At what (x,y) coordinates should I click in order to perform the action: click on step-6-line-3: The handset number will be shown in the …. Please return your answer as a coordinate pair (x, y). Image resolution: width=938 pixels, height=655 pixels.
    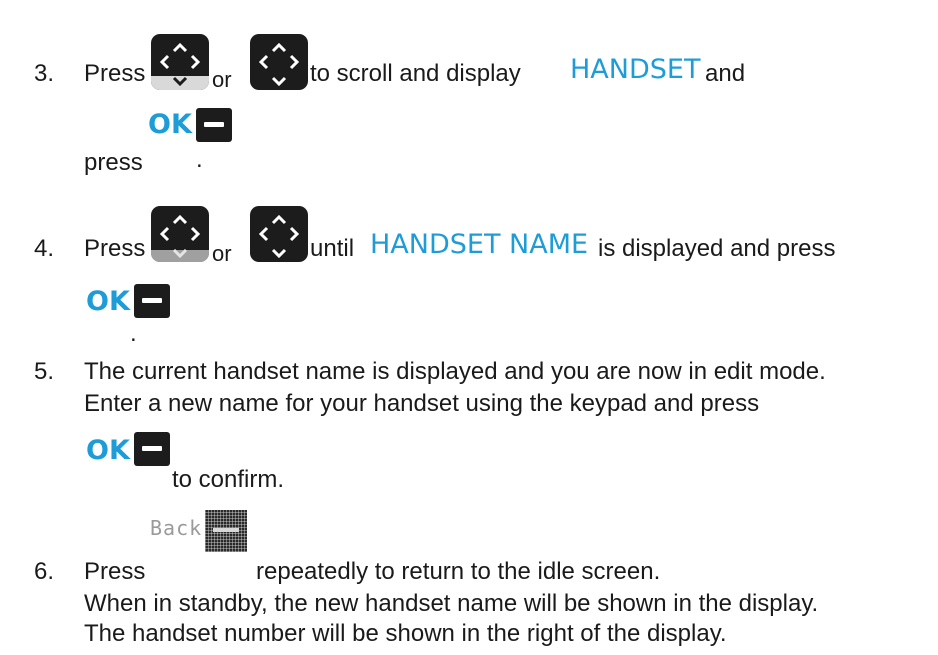
    Looking at the image, I should click on (405, 633).